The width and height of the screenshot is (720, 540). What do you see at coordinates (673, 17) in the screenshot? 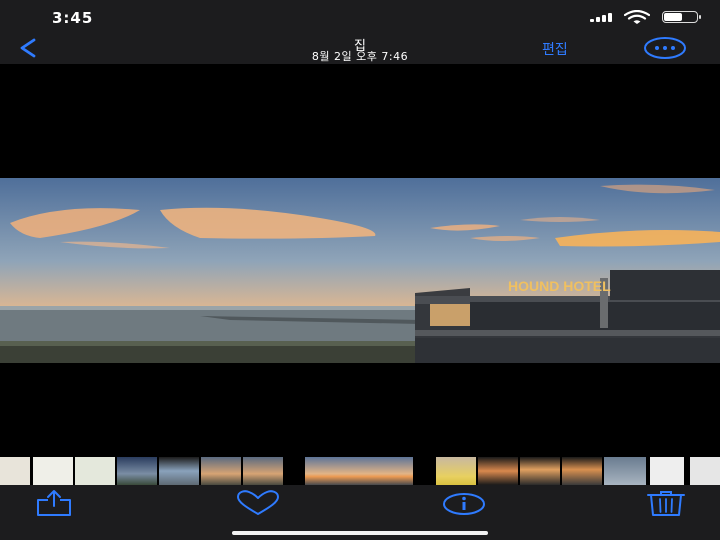
I see `battery-level` at bounding box center [673, 17].